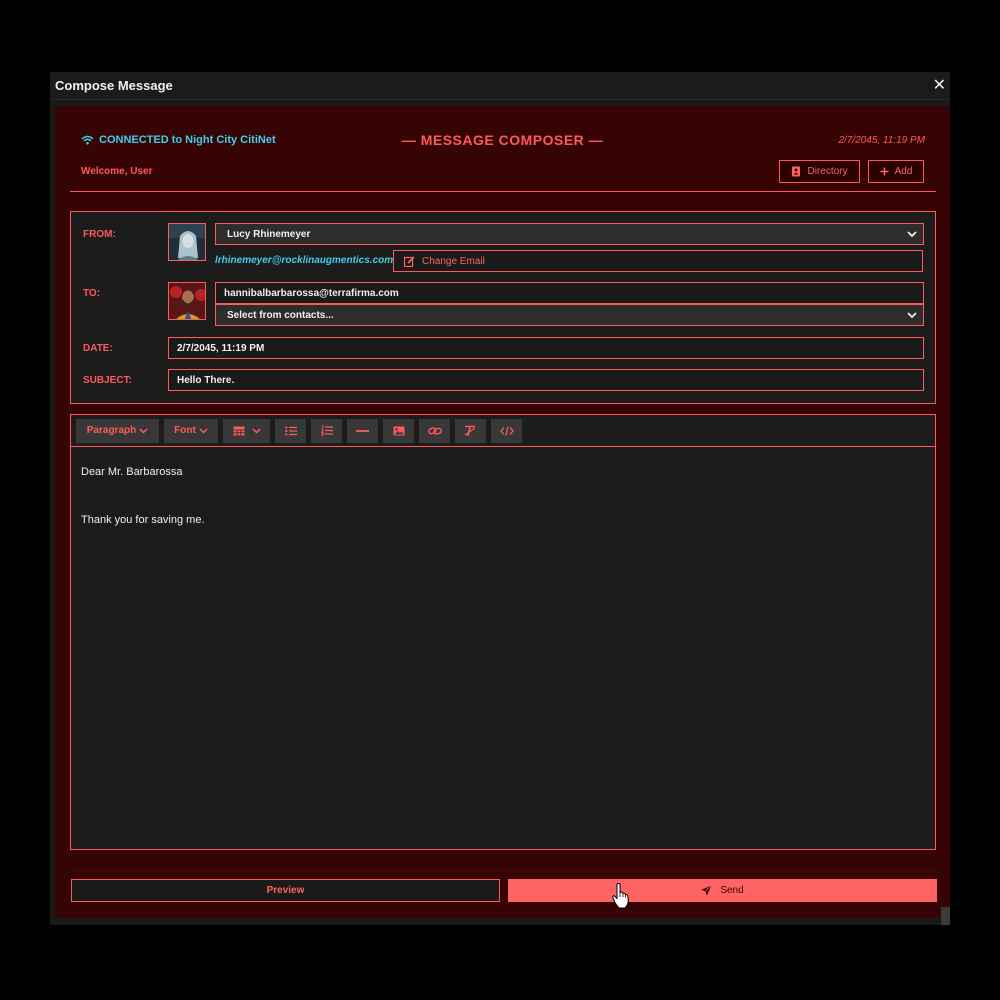 This screenshot has width=1000, height=1000. I want to click on source-code-button, so click(506, 430).